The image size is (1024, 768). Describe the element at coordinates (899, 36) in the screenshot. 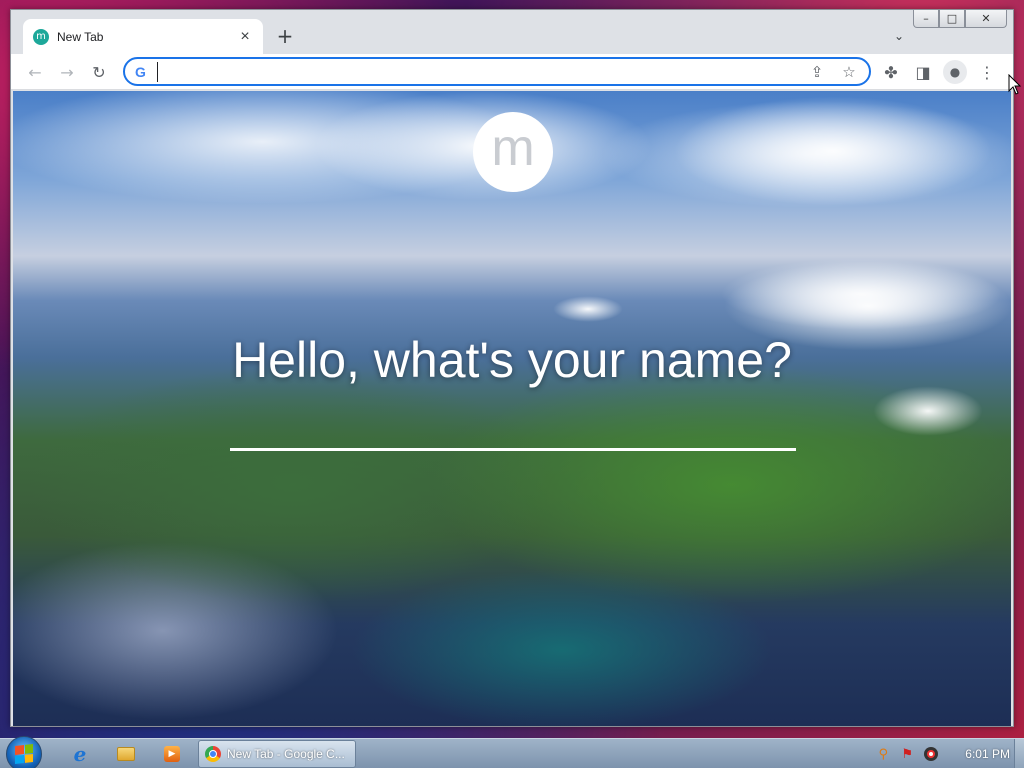

I see `tab-search-chevron-icon: ⌄` at that location.